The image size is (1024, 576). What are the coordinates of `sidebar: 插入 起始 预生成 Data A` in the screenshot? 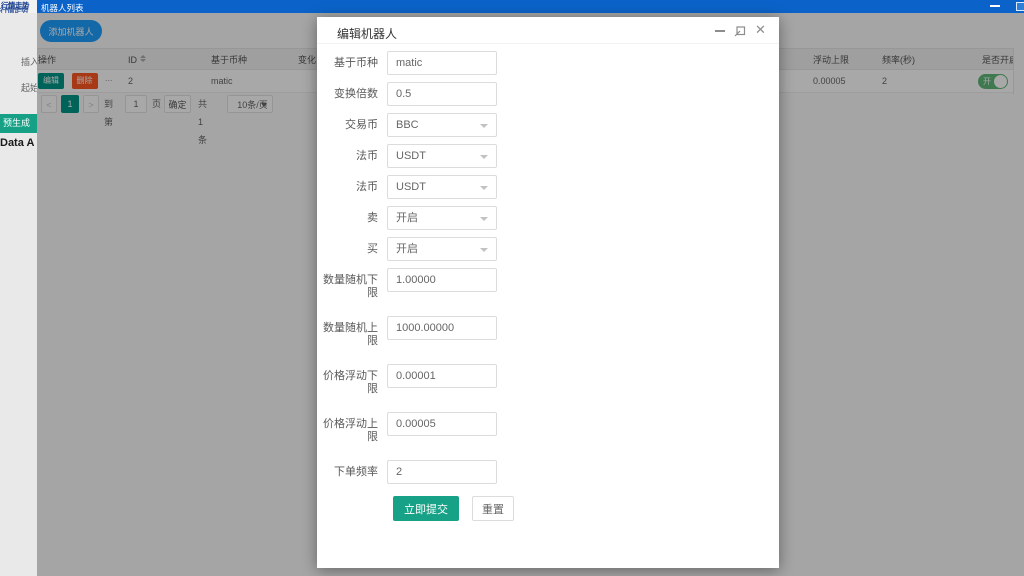 It's located at (18, 294).